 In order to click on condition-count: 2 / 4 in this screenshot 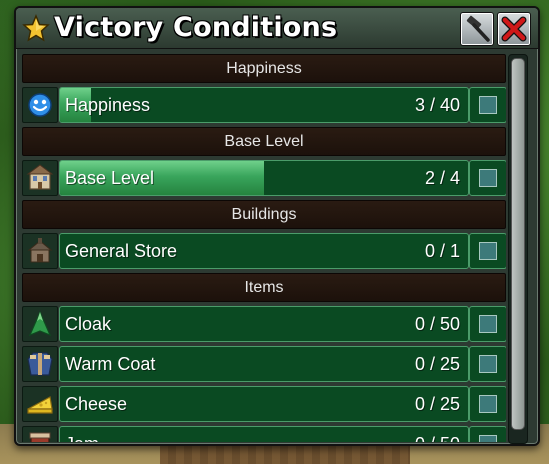, I will do `click(442, 178)`.